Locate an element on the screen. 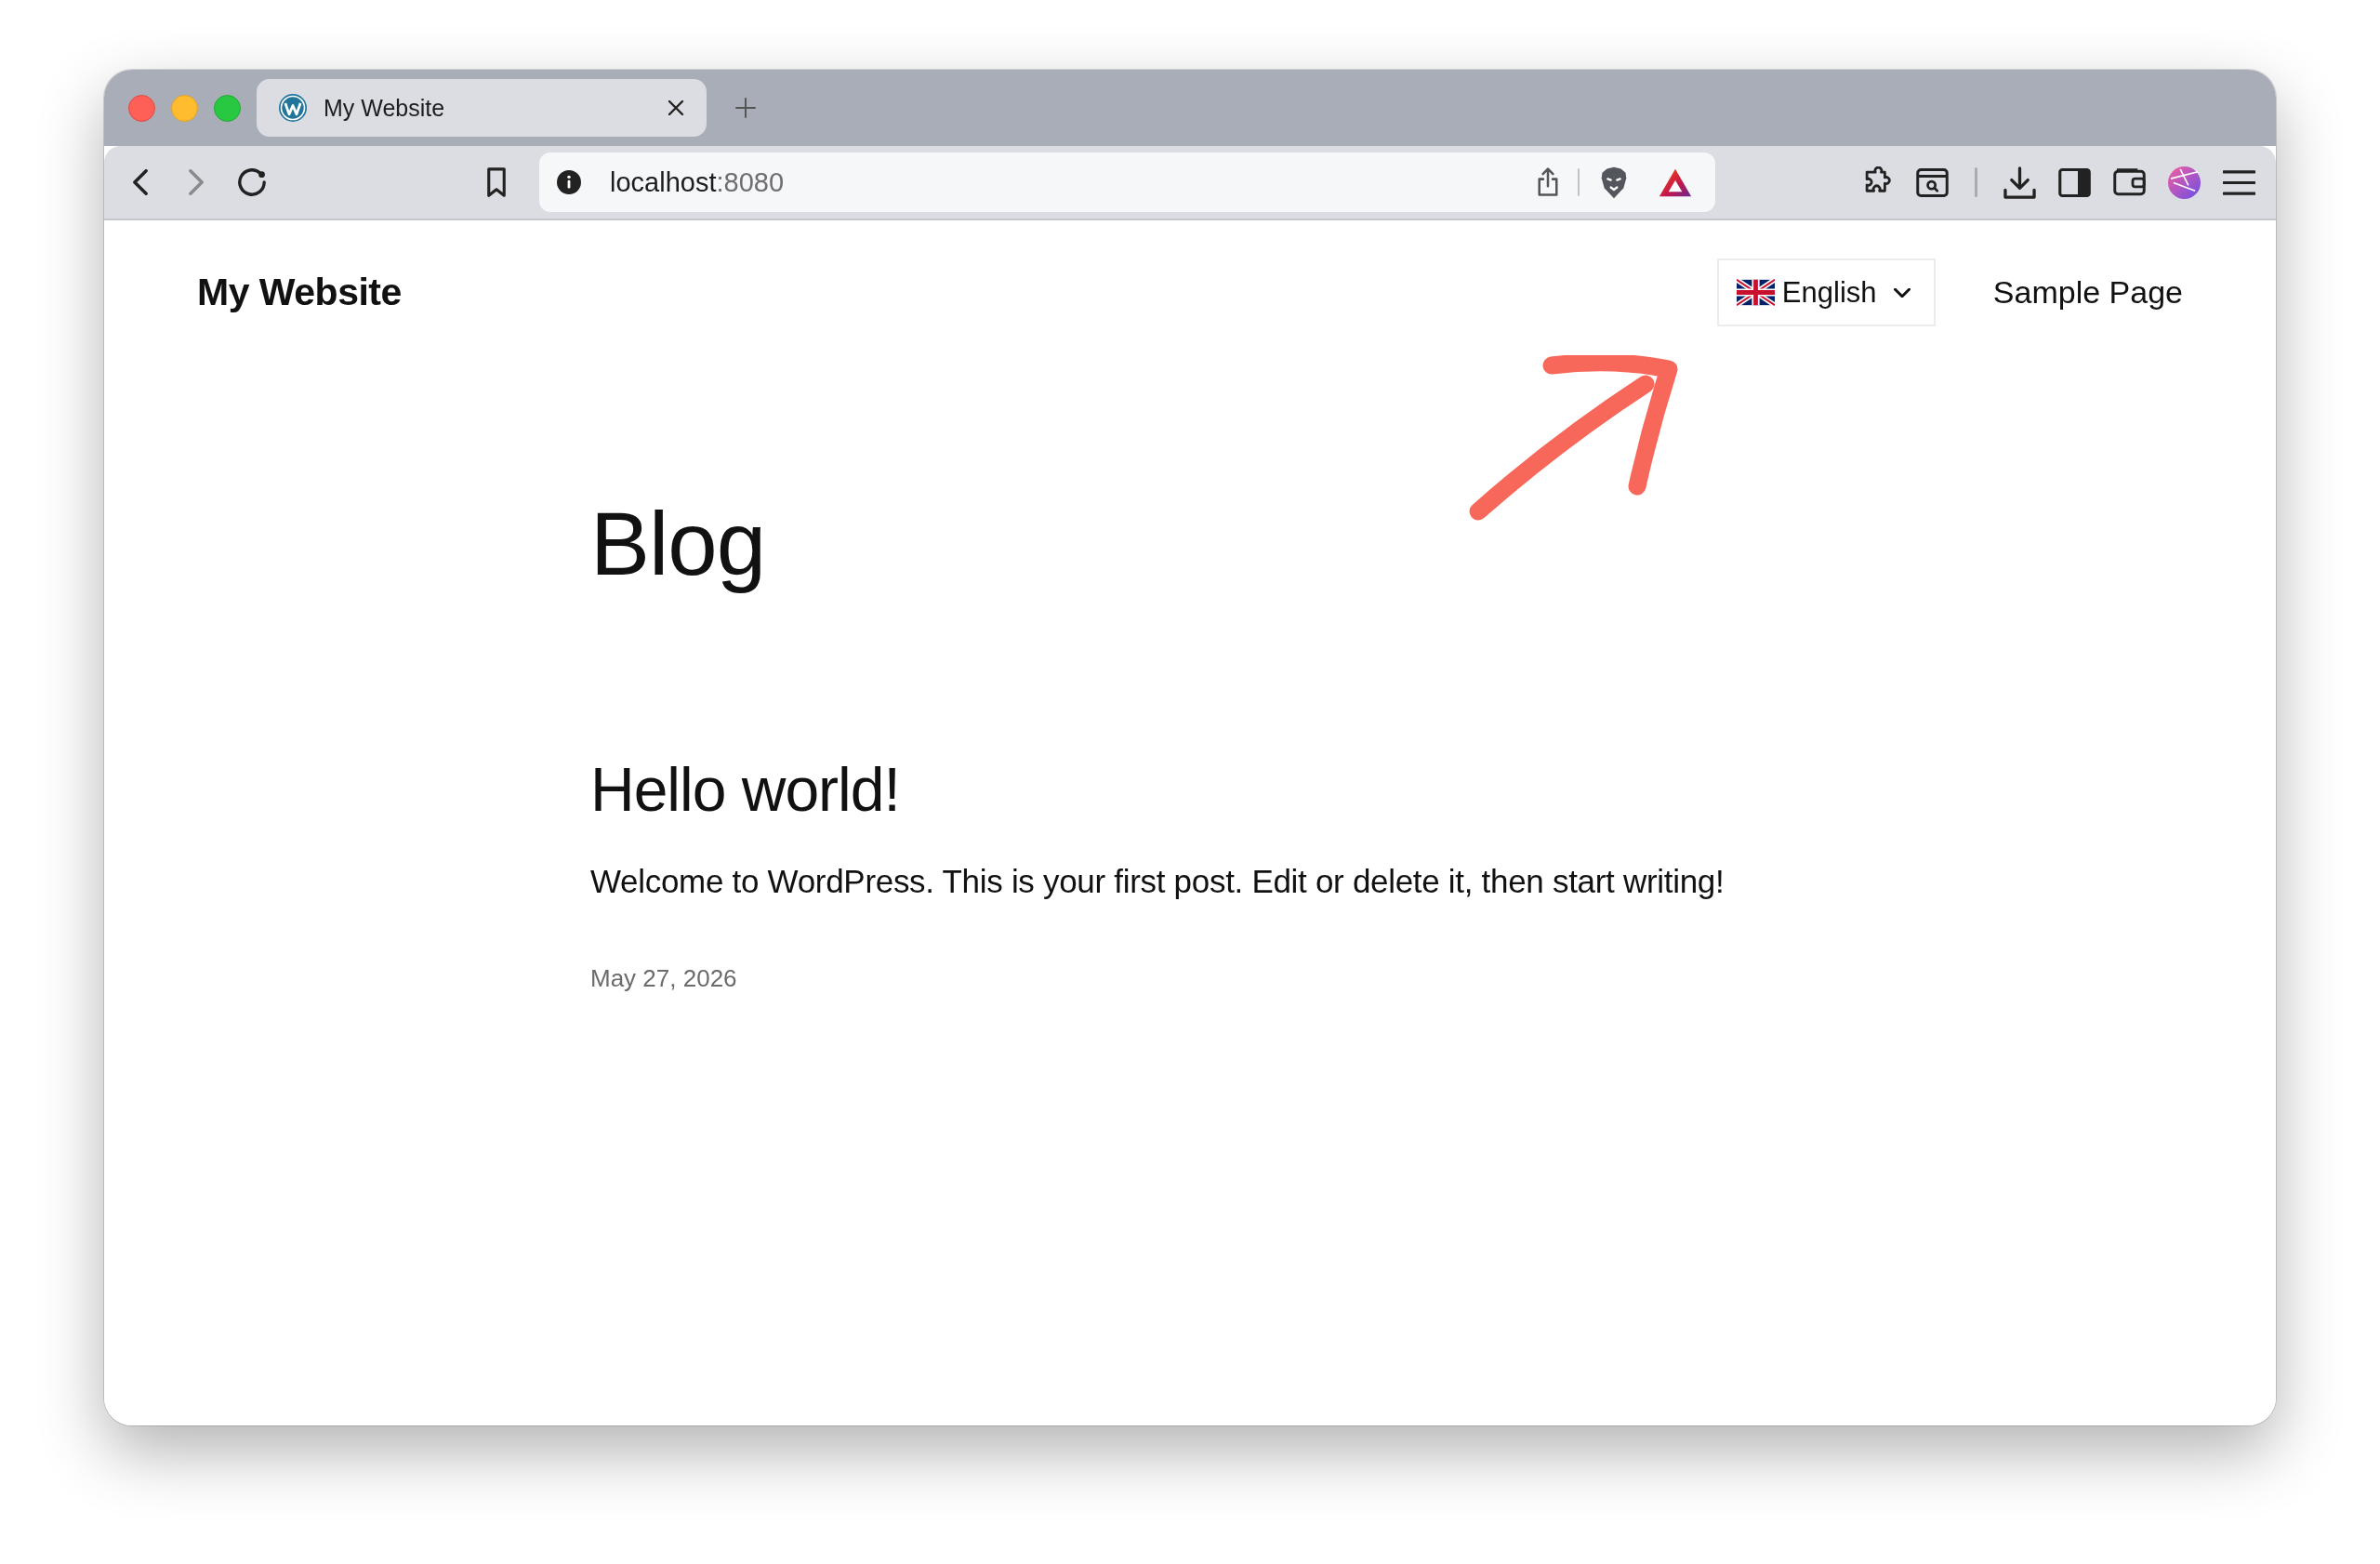  address-bar: localhost:8080 is located at coordinates (1127, 182).